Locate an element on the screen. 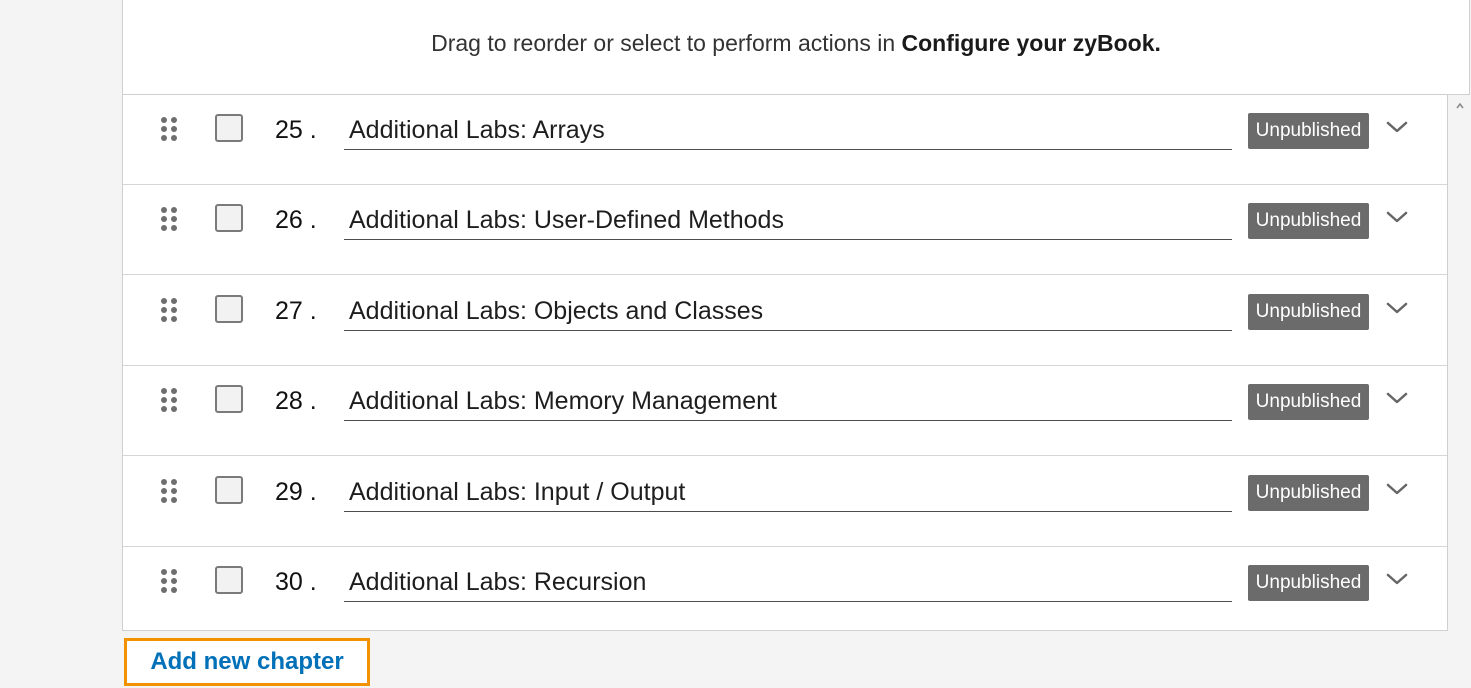 The height and width of the screenshot is (688, 1471). chapter-row: 26 . Unpublished is located at coordinates (785, 230).